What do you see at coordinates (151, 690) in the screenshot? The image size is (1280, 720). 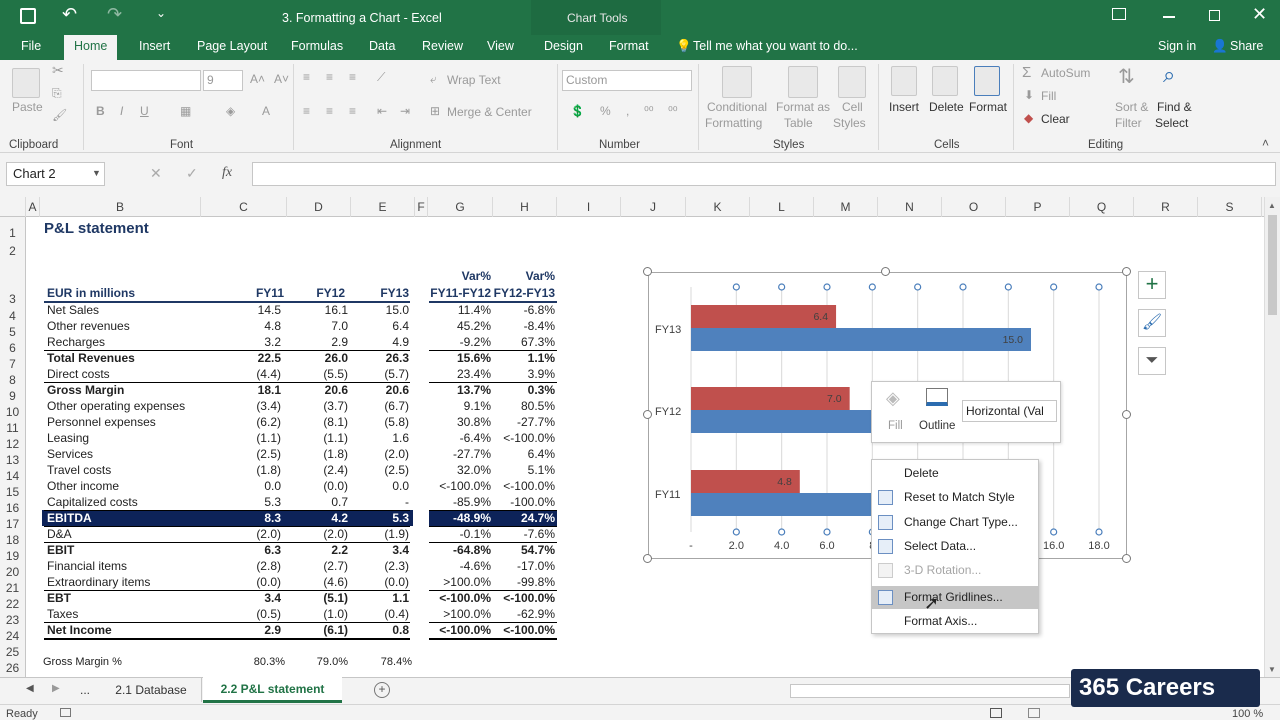 I see `sheet-tab-database: 2.1 Database` at bounding box center [151, 690].